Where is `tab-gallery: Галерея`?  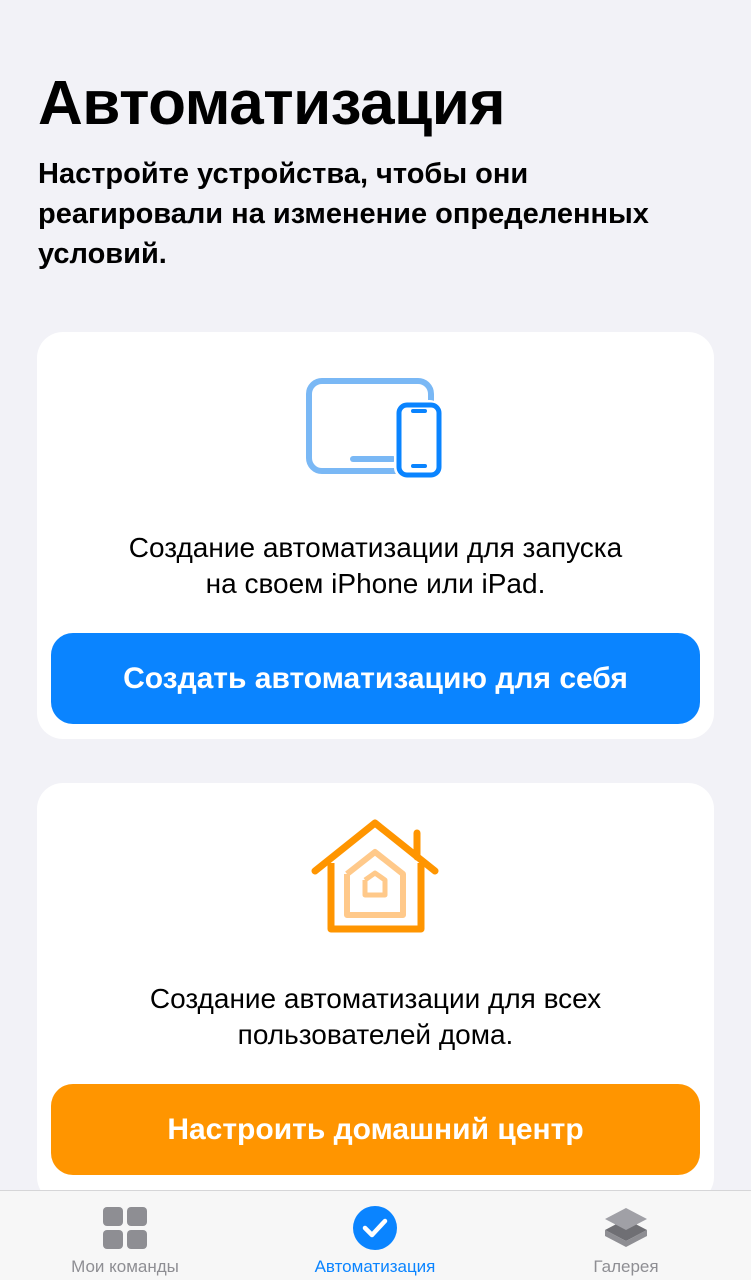 tab-gallery: Галерея is located at coordinates (626, 1235).